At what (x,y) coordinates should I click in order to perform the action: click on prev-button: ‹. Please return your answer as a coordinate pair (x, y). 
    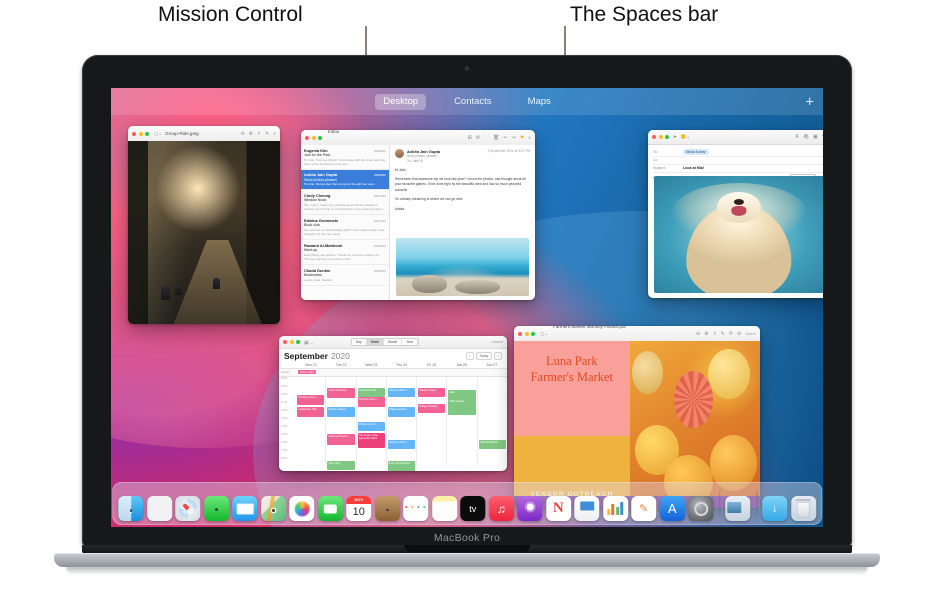
    Looking at the image, I should click on (469, 356).